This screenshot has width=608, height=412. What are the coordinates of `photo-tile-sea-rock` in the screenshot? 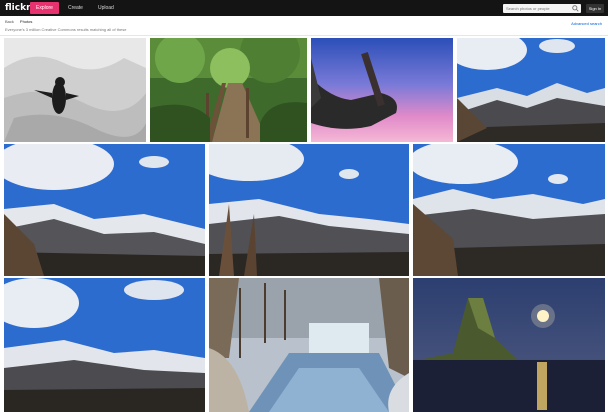 It's located at (509, 345).